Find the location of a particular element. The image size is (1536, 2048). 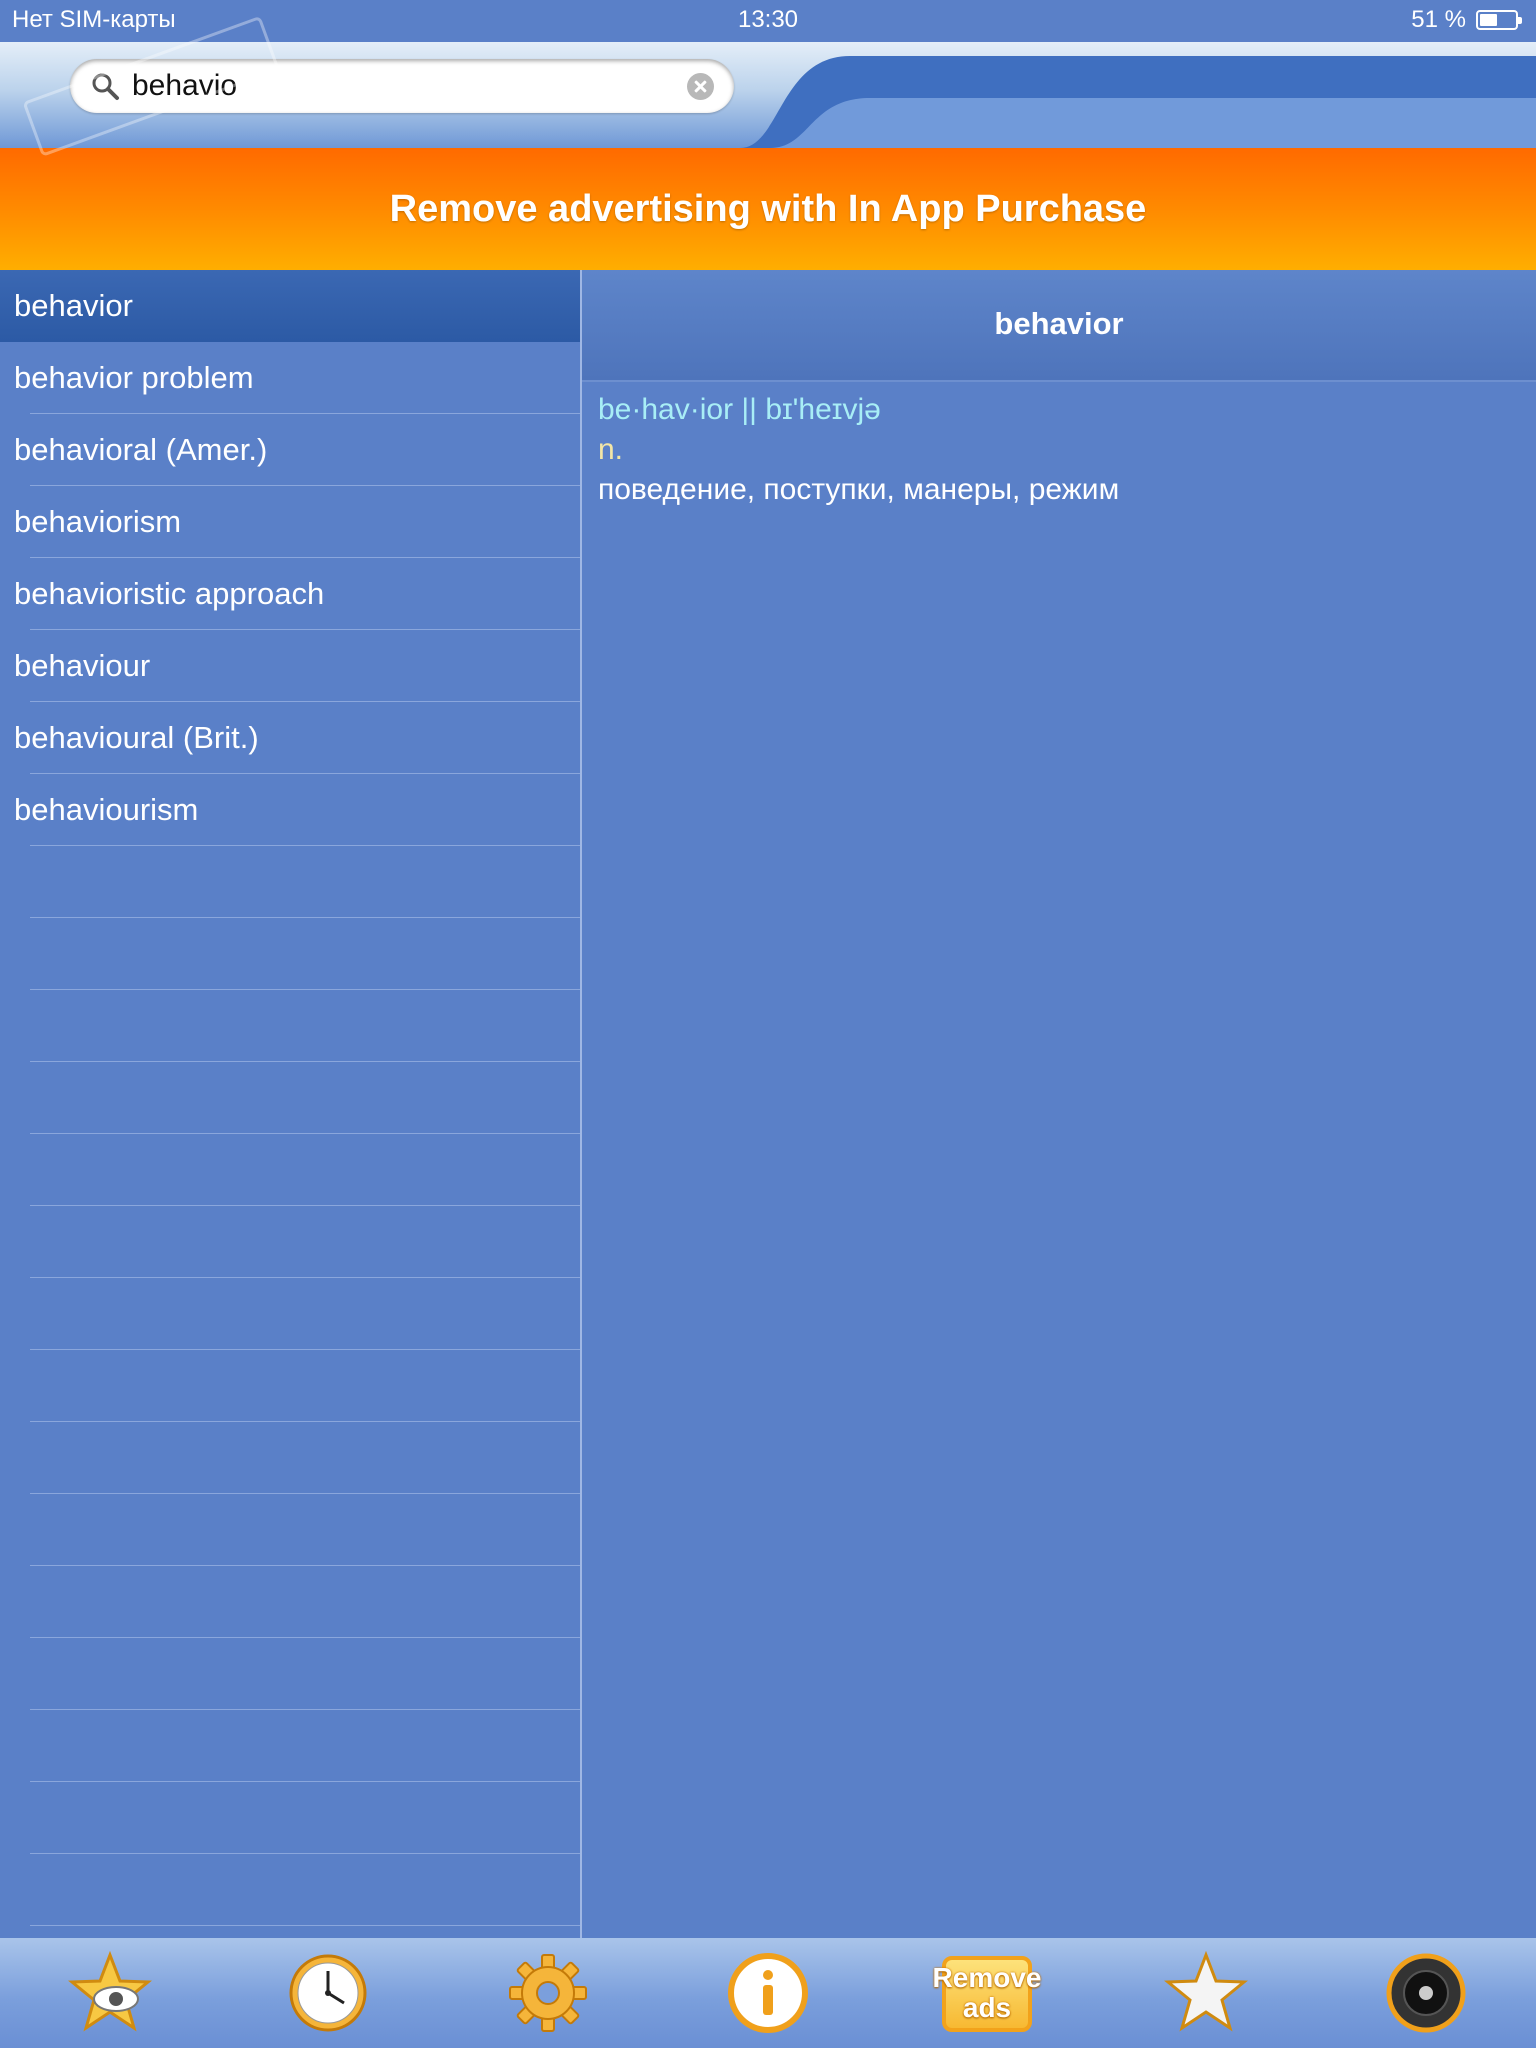

list-item: behavioristic approach is located at coordinates (290, 594).